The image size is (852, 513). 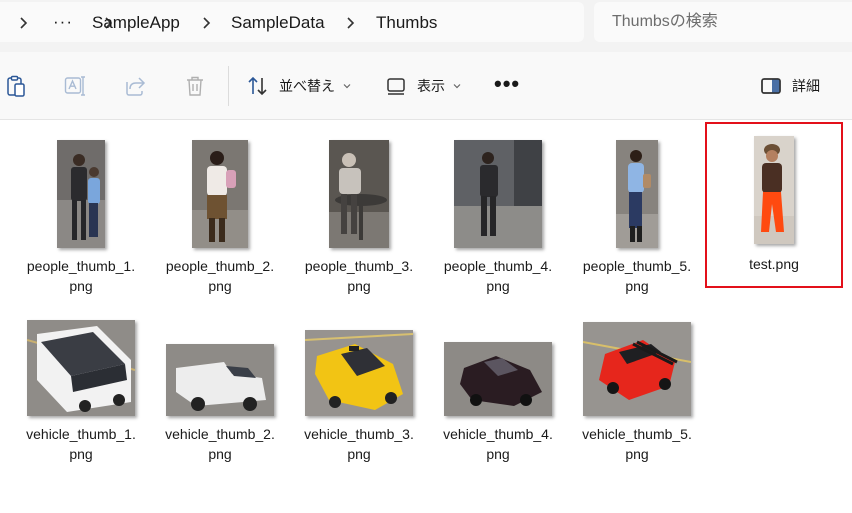 What do you see at coordinates (228, 86) in the screenshot?
I see `toolbar-separator` at bounding box center [228, 86].